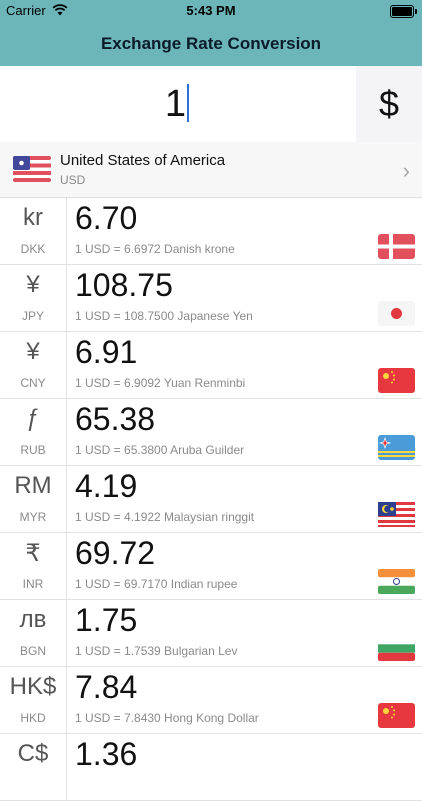 The height and width of the screenshot is (801, 422). Describe the element at coordinates (33, 217) in the screenshot. I see `currency-symbol: kr` at that location.